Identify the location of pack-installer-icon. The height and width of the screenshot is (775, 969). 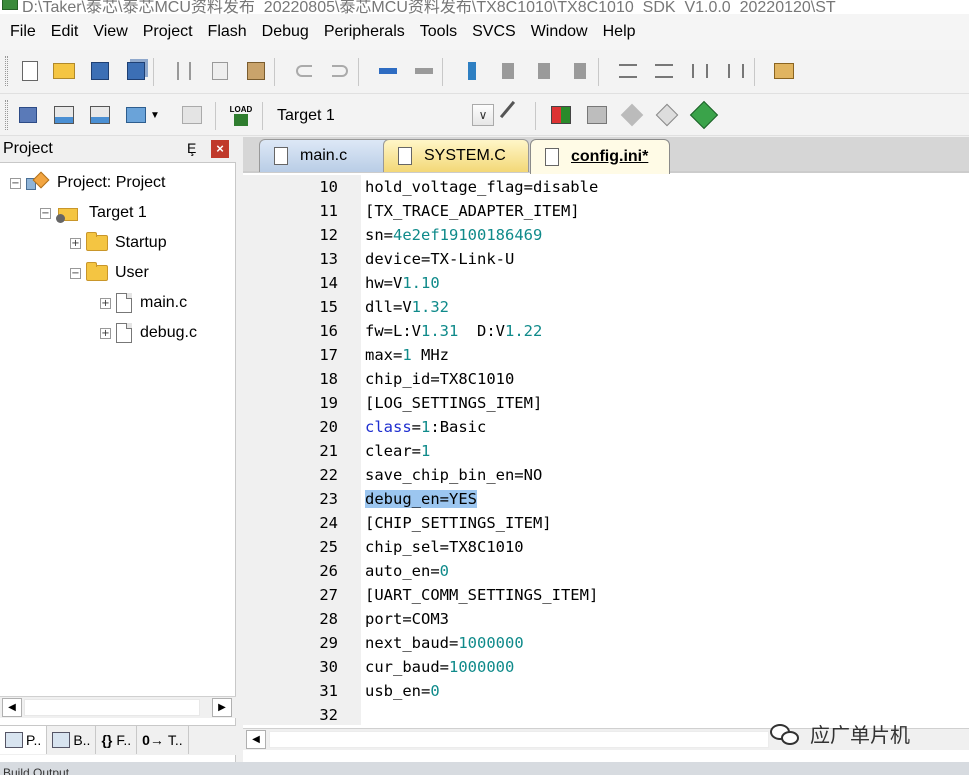
(667, 115).